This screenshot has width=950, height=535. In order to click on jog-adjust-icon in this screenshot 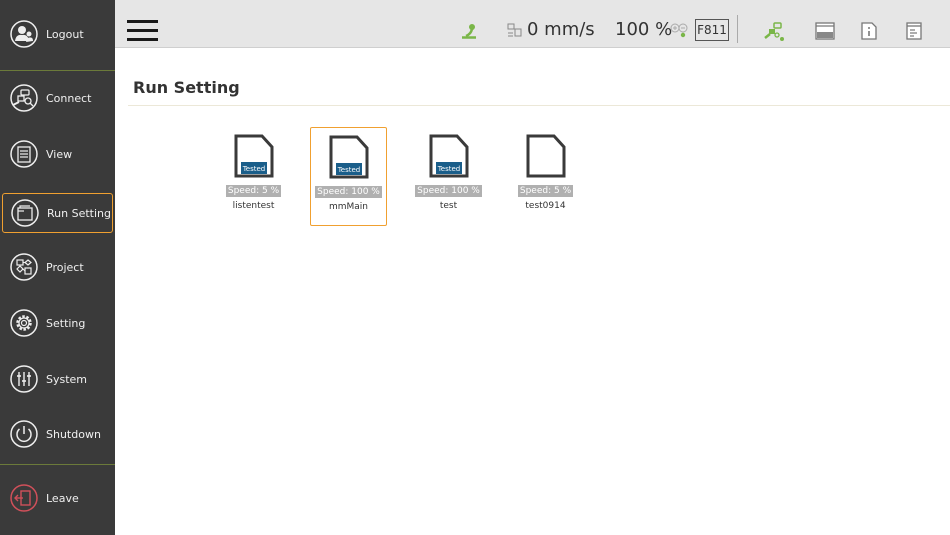, I will do `click(680, 30)`.